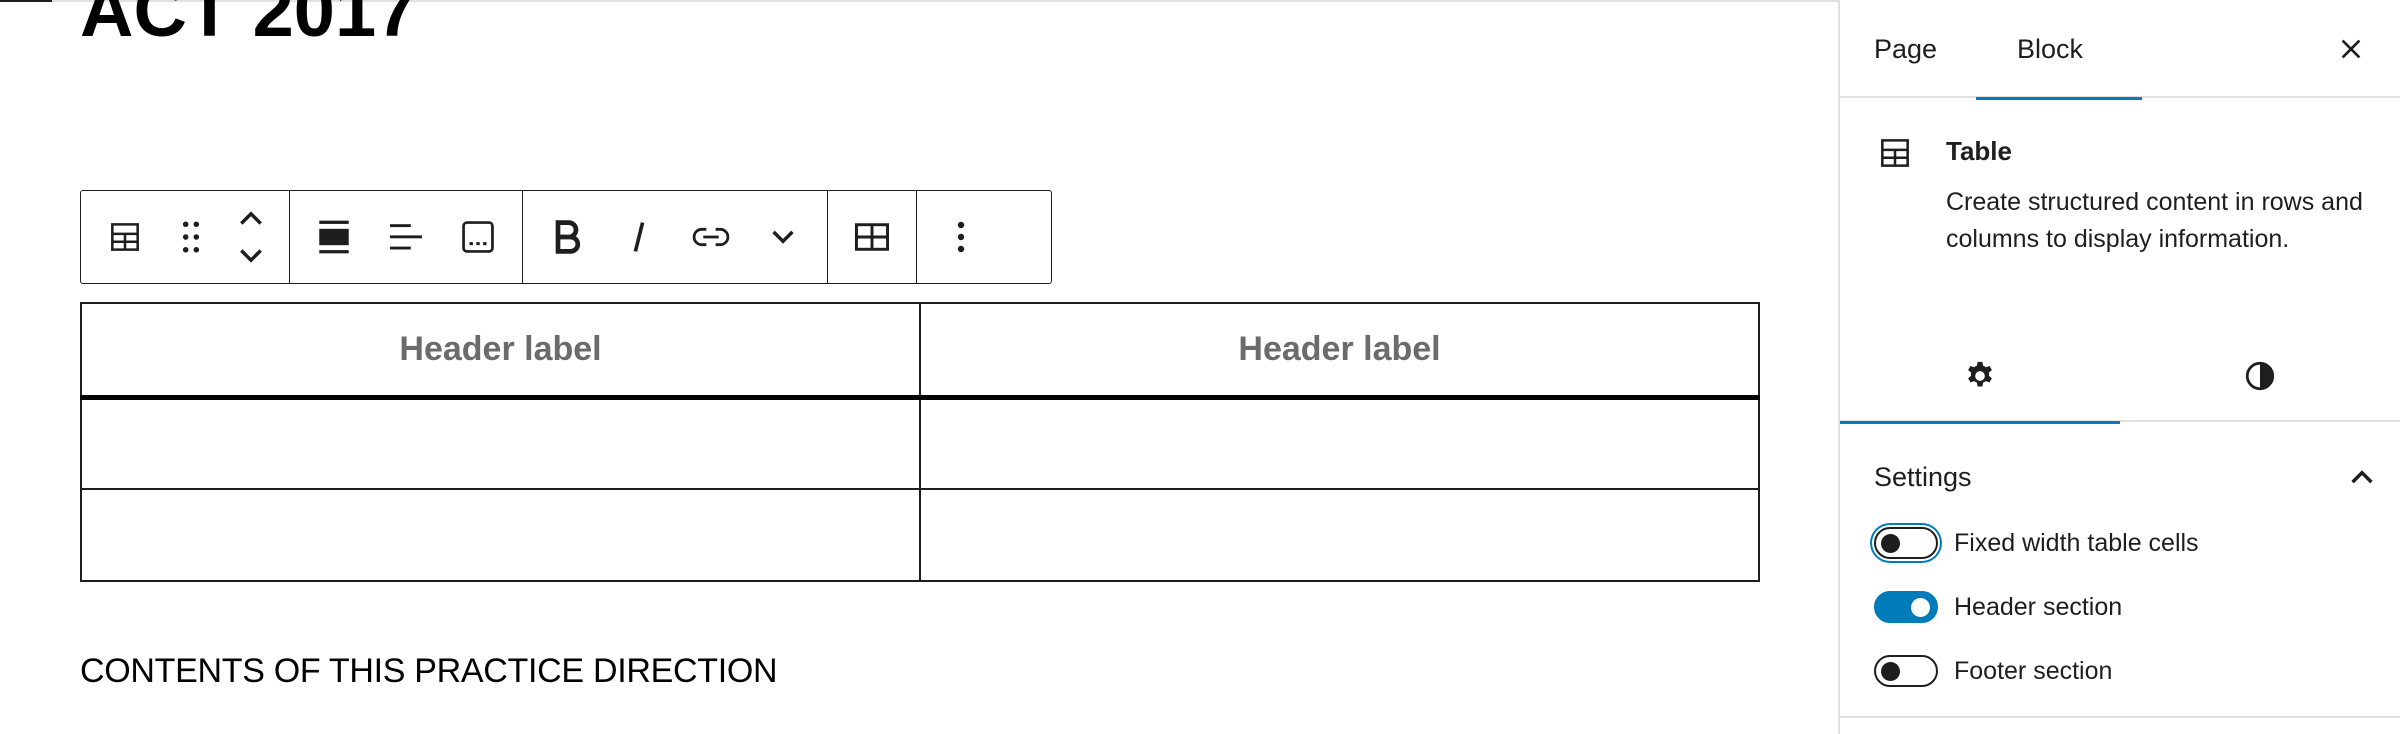 The height and width of the screenshot is (734, 2400). Describe the element at coordinates (2124, 607) in the screenshot. I see `toggle-row-header-section: Header section` at that location.